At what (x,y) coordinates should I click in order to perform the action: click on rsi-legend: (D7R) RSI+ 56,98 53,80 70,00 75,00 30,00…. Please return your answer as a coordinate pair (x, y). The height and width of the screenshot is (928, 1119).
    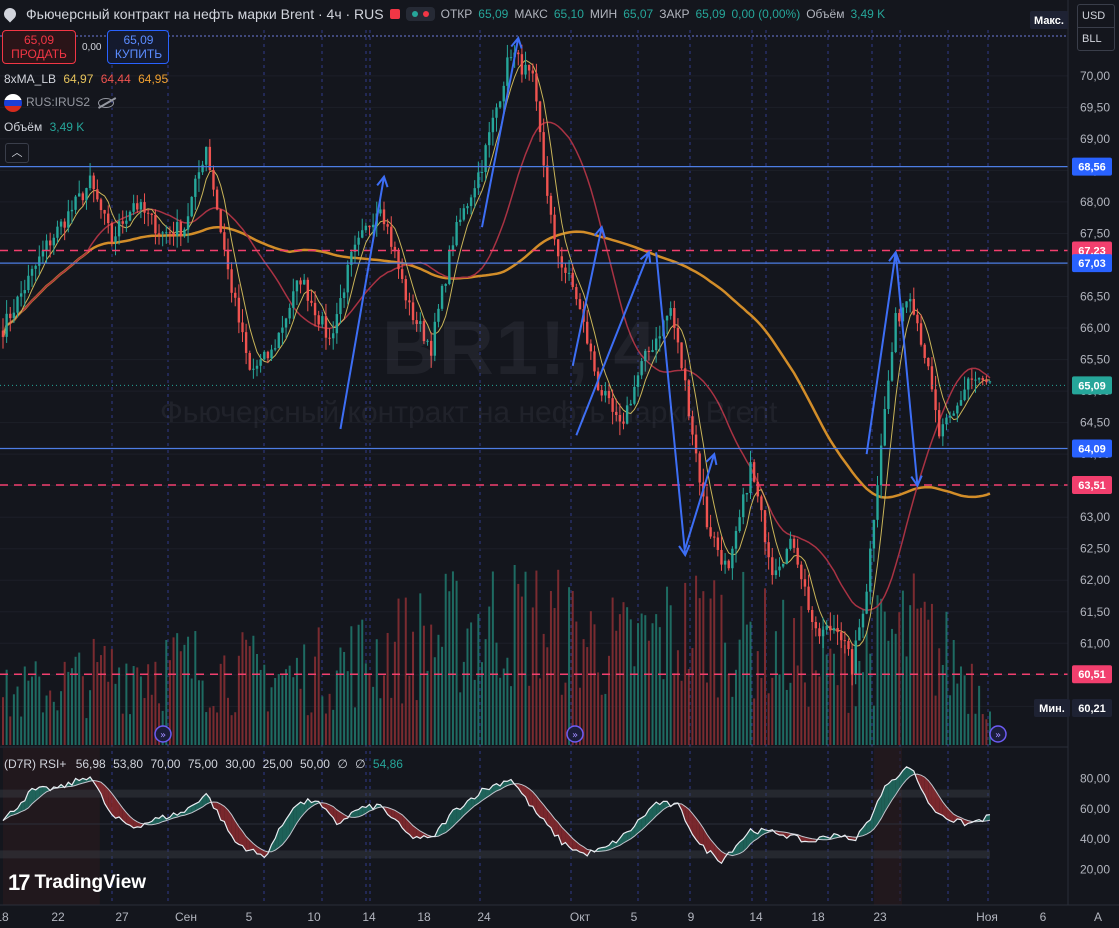
    Looking at the image, I should click on (203, 764).